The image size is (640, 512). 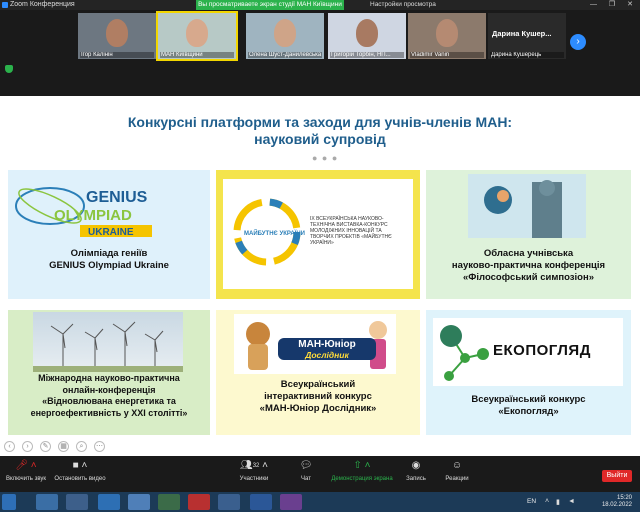 What do you see at coordinates (111, 232) in the screenshot?
I see `logo-ukraine-text: UKRAINE` at bounding box center [111, 232].